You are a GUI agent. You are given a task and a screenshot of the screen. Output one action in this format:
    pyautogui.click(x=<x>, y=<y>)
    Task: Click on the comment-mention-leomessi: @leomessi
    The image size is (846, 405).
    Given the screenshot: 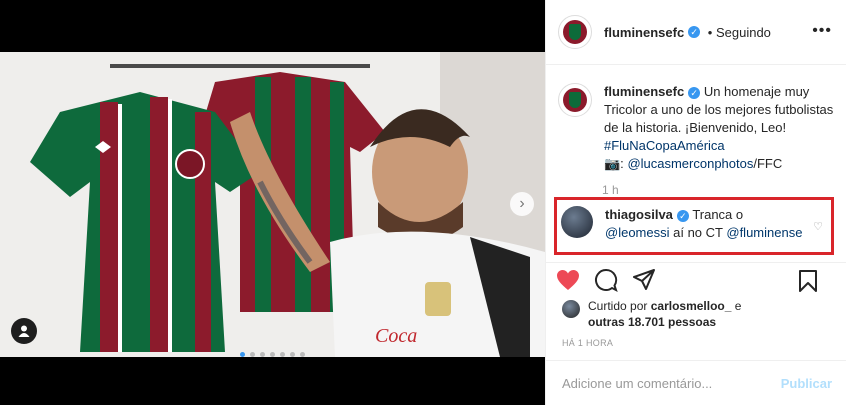 What is the action you would take?
    pyautogui.click(x=637, y=232)
    